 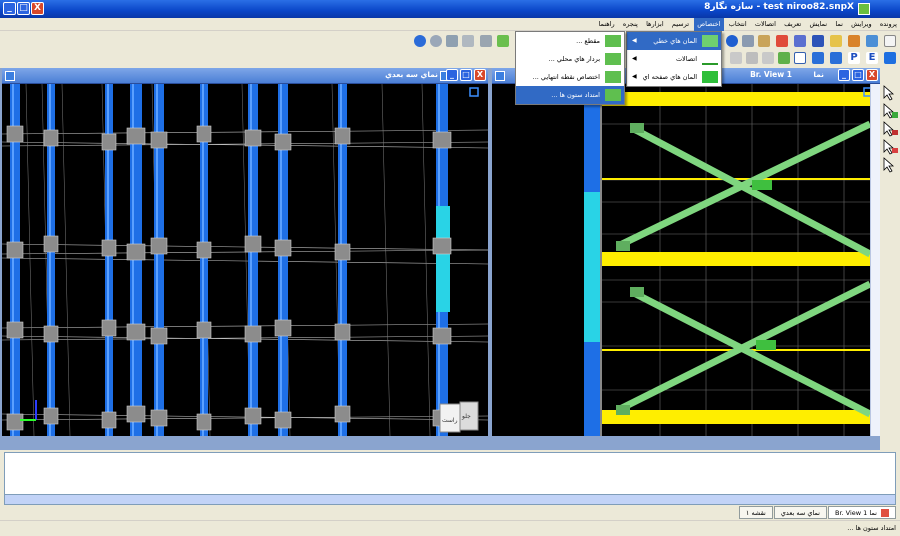 I want to click on menu-tools: ابزارها, so click(x=655, y=24).